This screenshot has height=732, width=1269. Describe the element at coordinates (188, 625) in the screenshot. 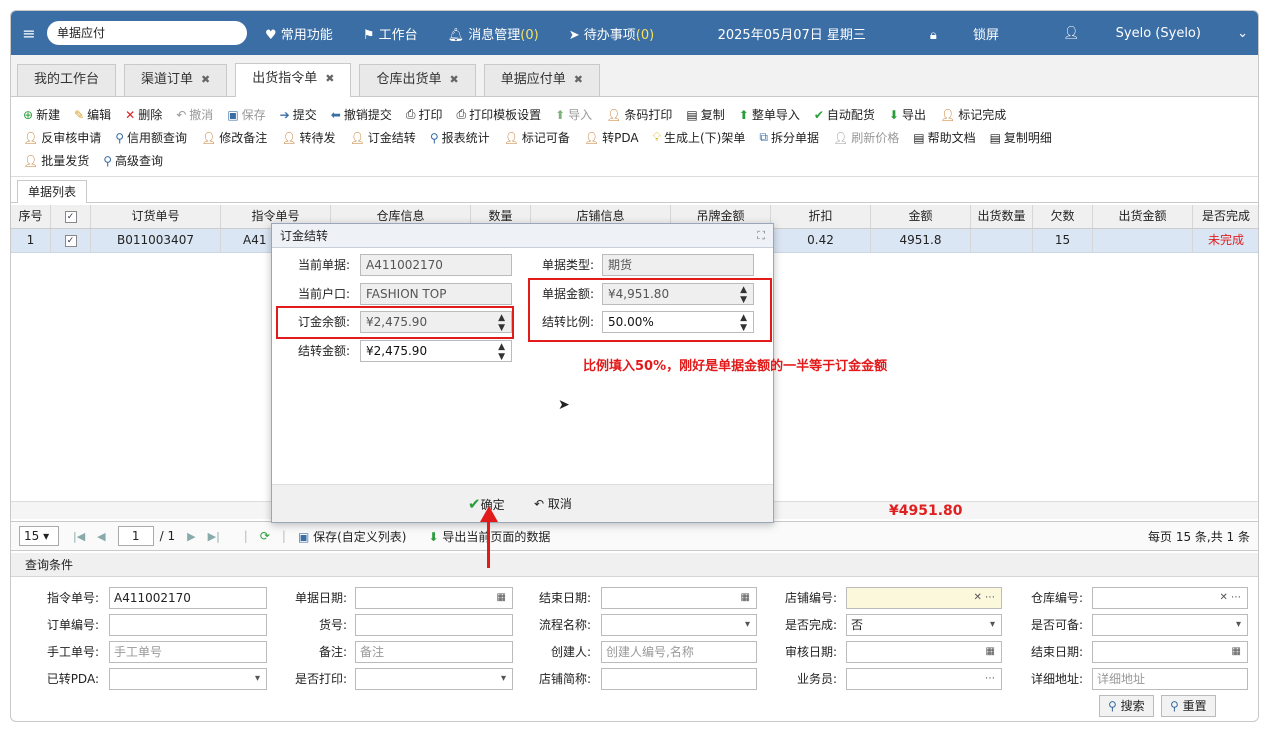

I see `order-no-input` at that location.